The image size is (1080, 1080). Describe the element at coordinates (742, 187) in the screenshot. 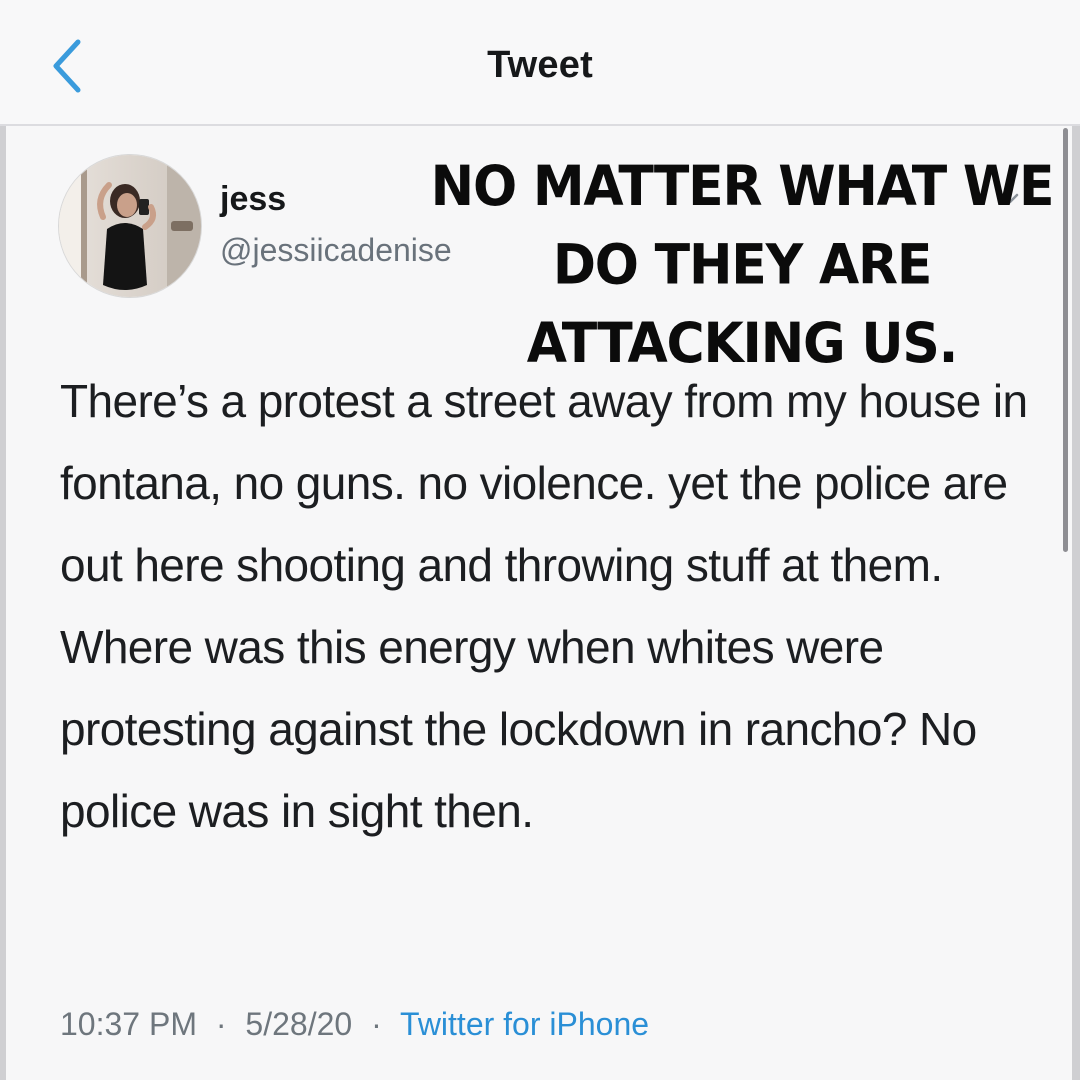

I see `caption-line: No matter what we` at that location.